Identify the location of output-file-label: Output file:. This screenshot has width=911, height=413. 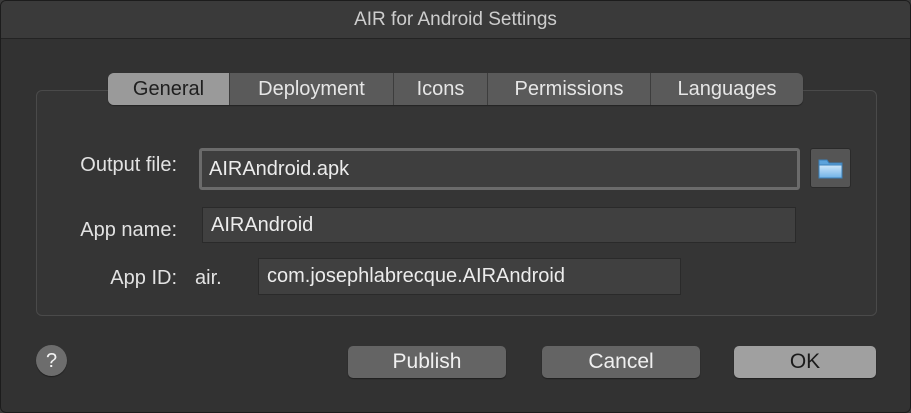
(128, 165).